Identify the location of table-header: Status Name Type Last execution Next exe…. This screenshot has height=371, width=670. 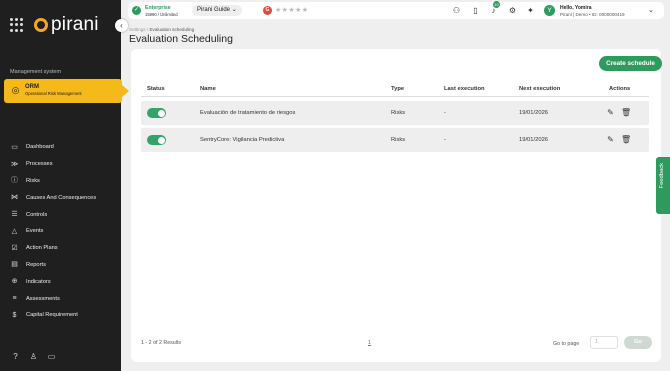
(395, 89).